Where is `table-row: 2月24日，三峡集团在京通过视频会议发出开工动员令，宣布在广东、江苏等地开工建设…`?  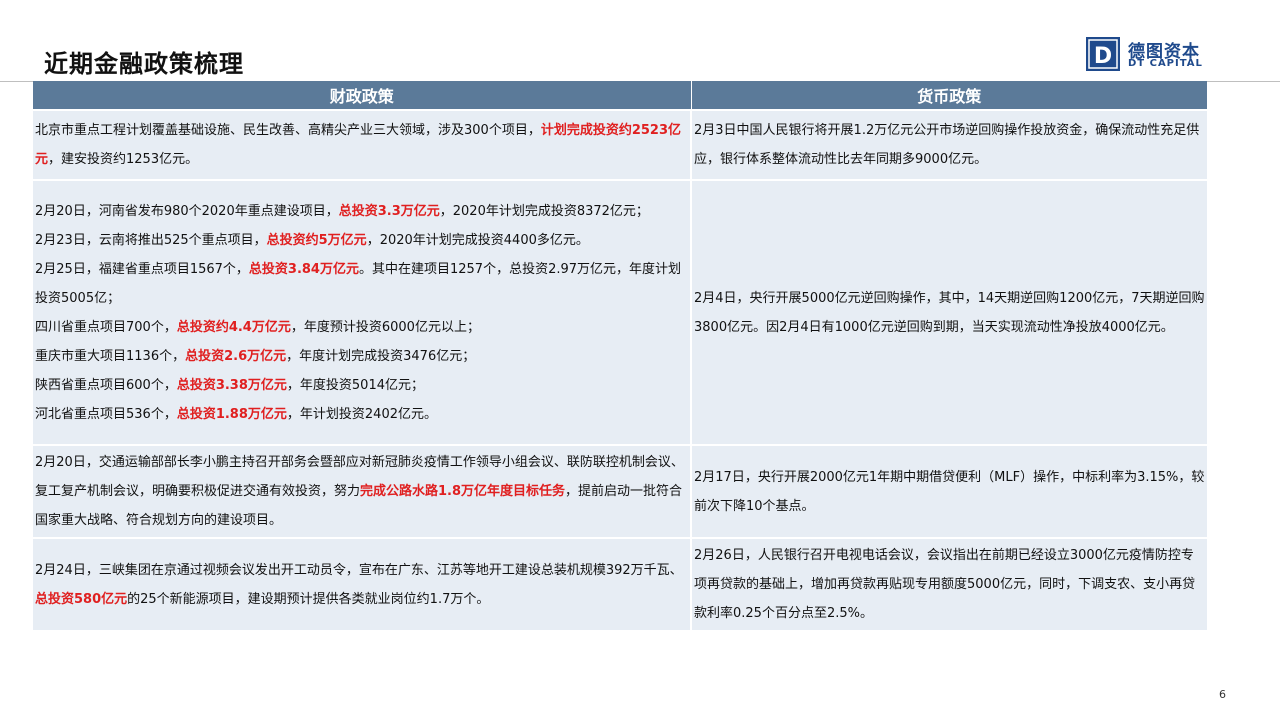
table-row: 2月24日，三峡集团在京通过视频会议发出开工动员令，宣布在广东、江苏等地开工建设… is located at coordinates (620, 583).